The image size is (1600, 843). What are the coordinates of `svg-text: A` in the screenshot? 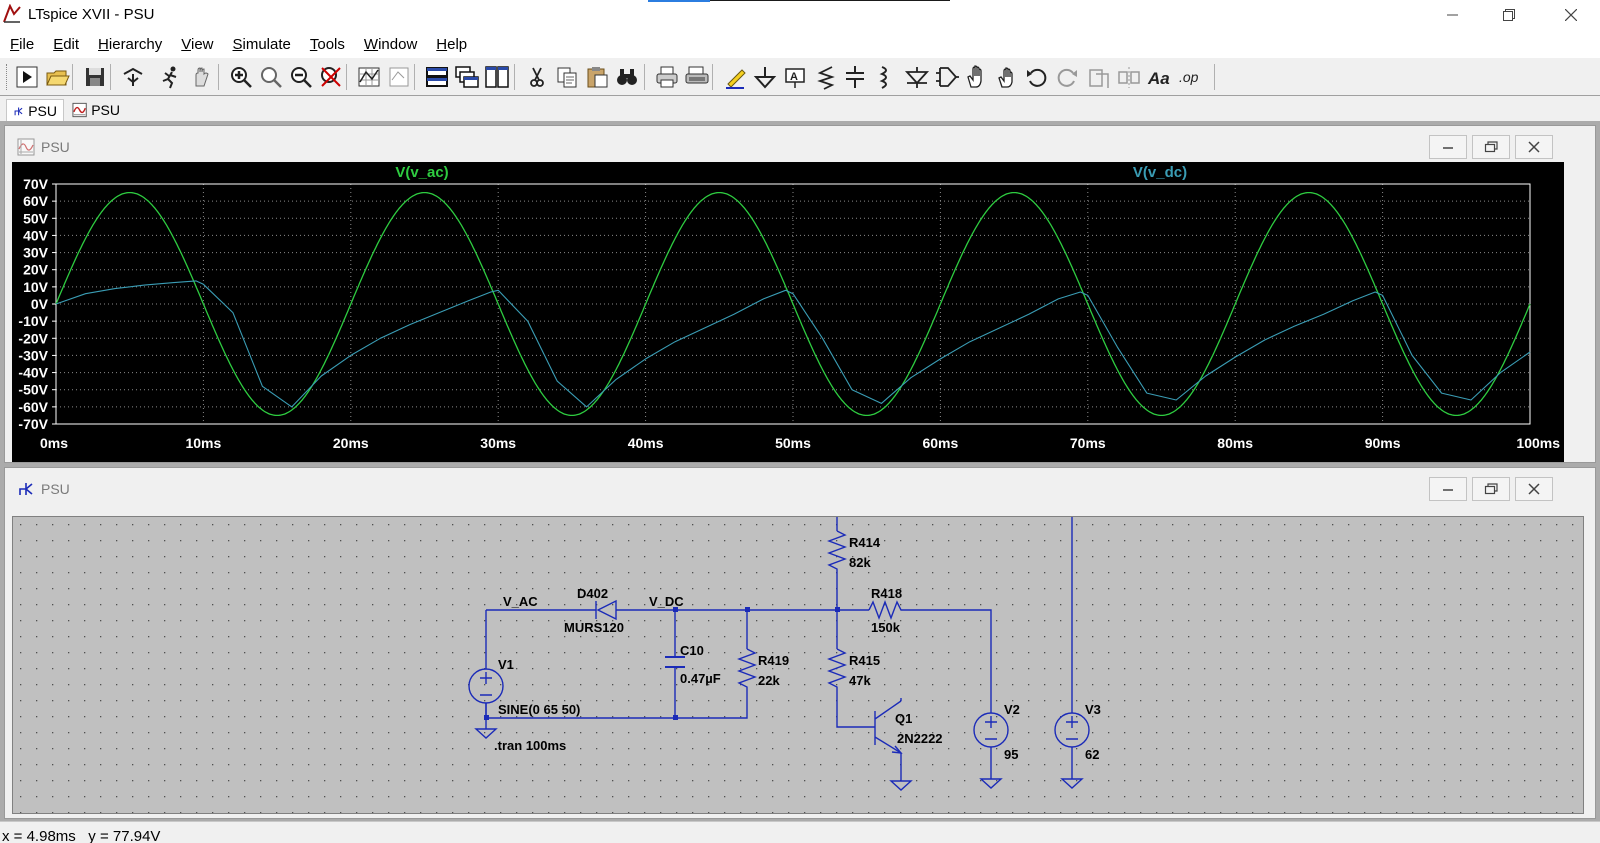 It's located at (794, 77).